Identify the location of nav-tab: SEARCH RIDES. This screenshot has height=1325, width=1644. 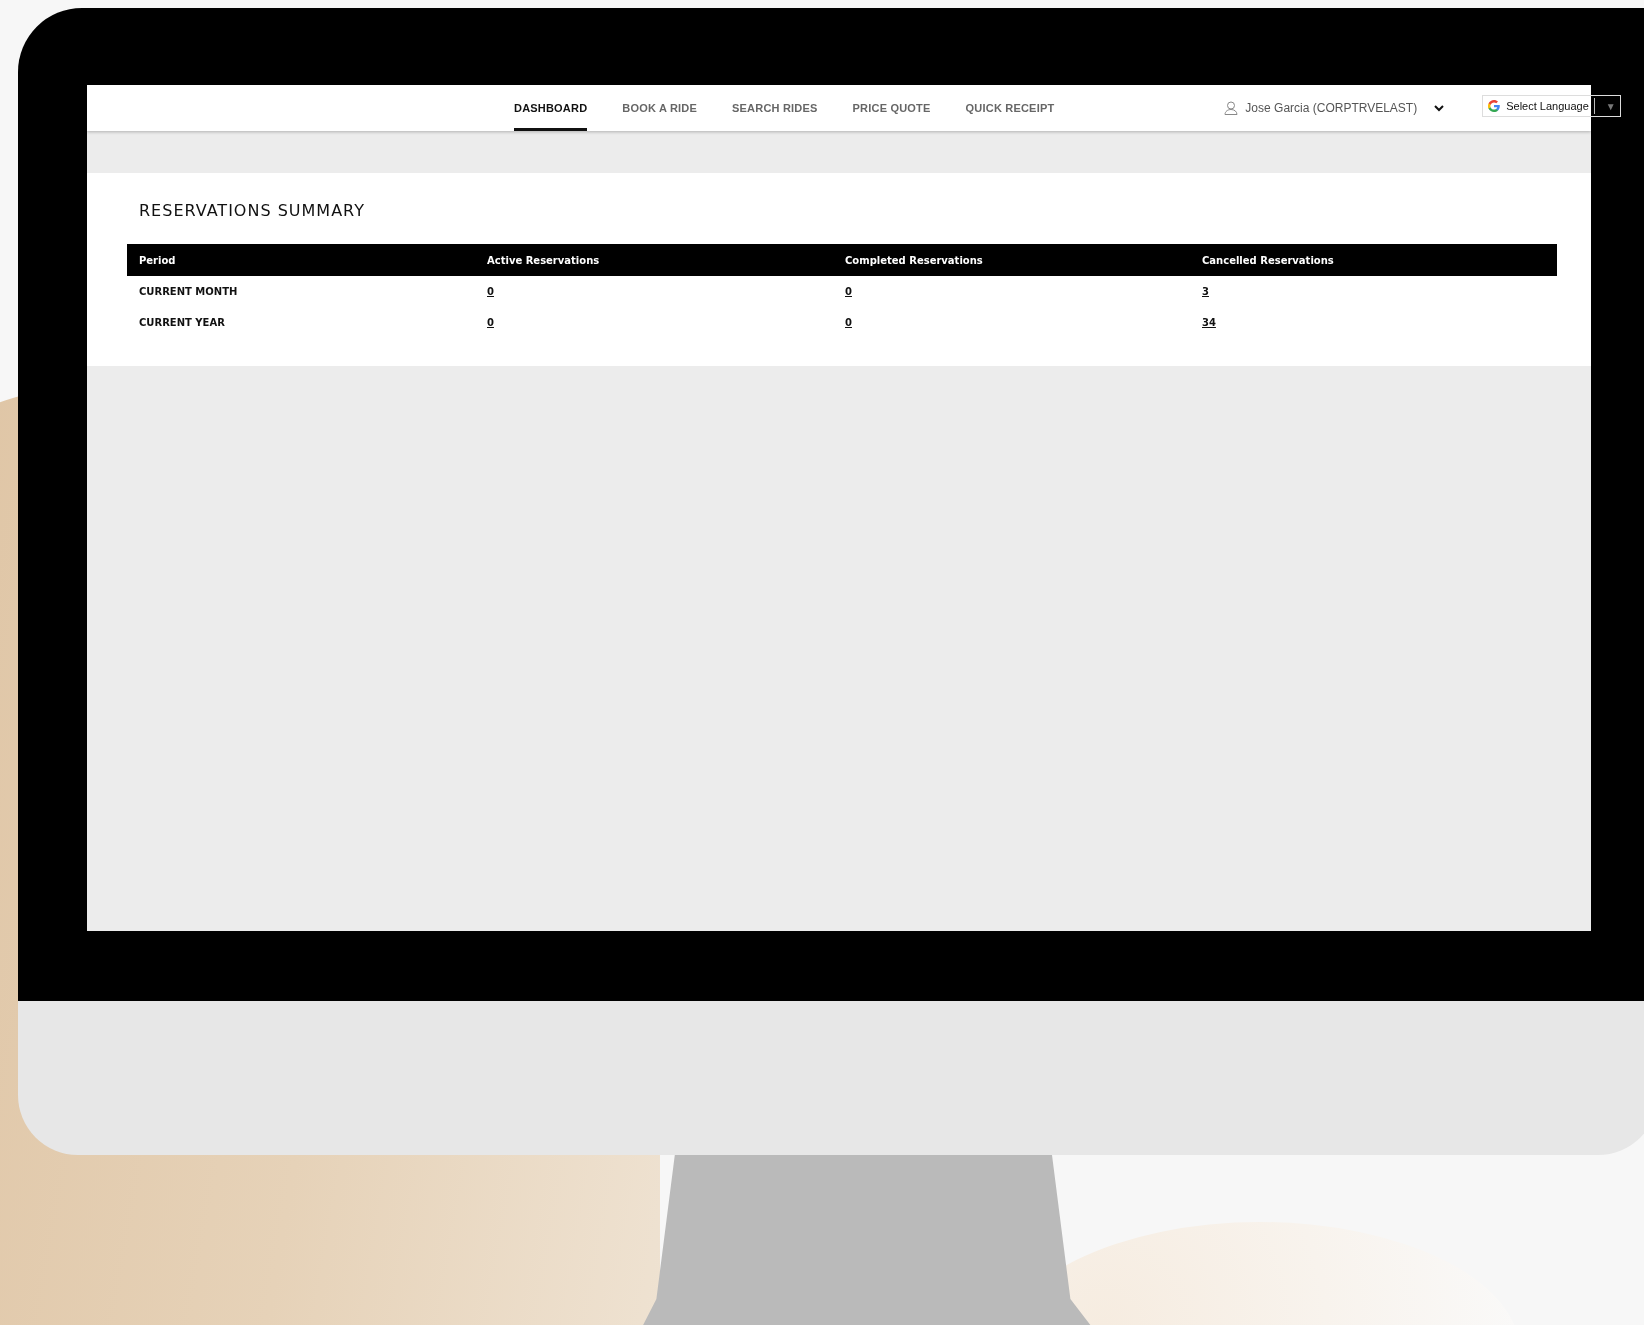
(775, 108).